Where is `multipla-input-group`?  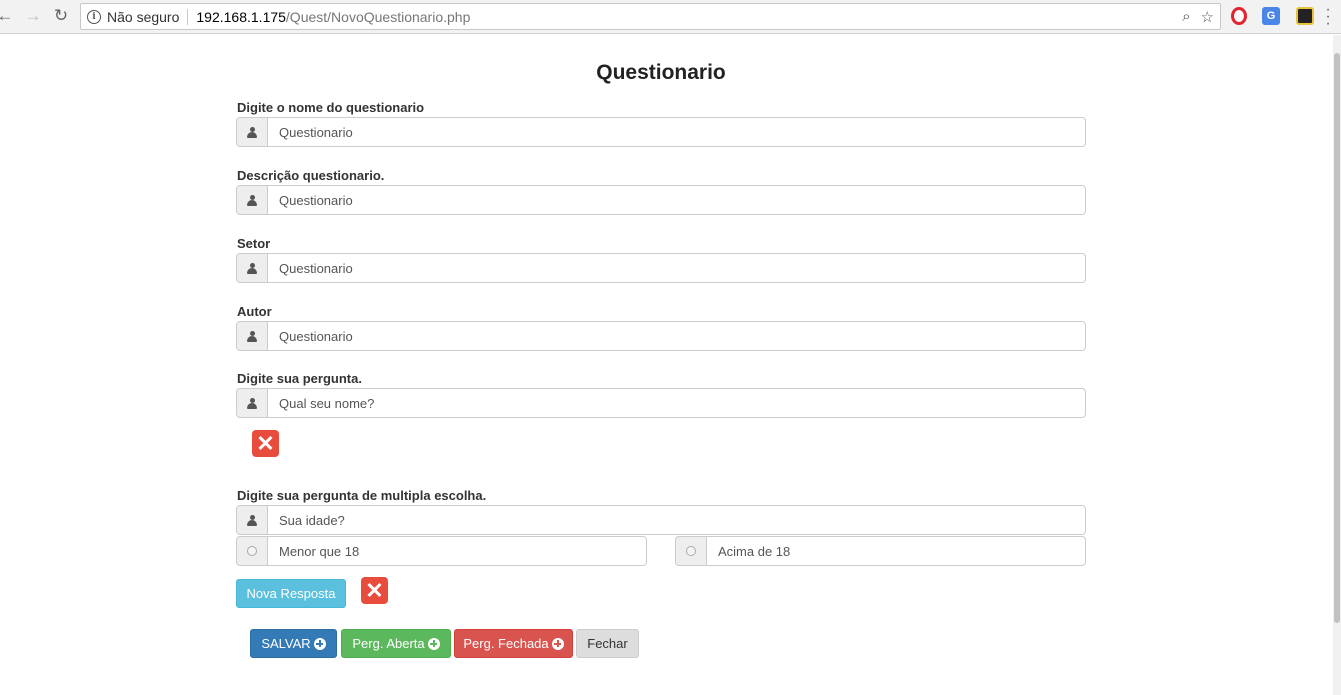 multipla-input-group is located at coordinates (661, 520).